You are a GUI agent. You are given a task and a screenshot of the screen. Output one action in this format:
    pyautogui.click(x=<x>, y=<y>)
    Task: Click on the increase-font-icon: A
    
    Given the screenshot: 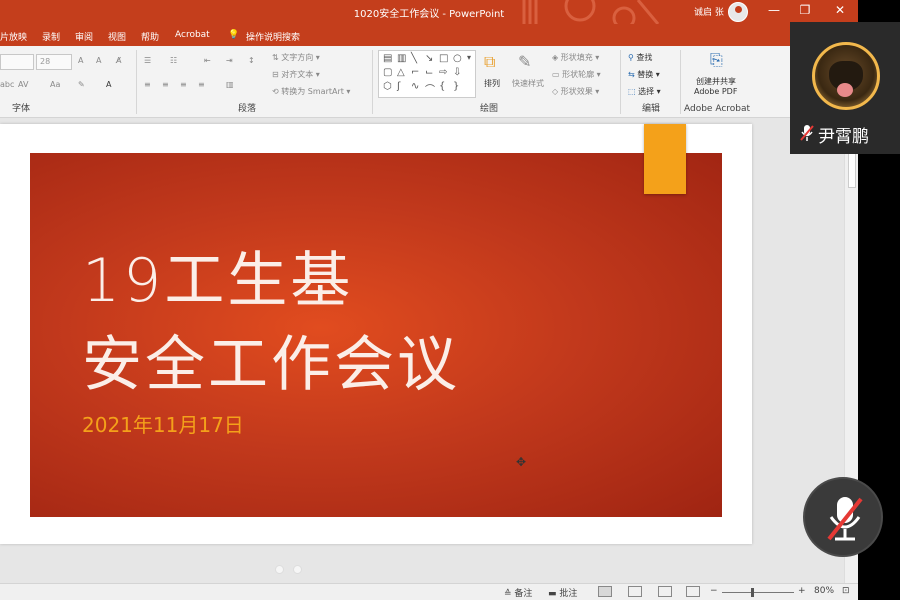 What is the action you would take?
    pyautogui.click(x=80, y=60)
    